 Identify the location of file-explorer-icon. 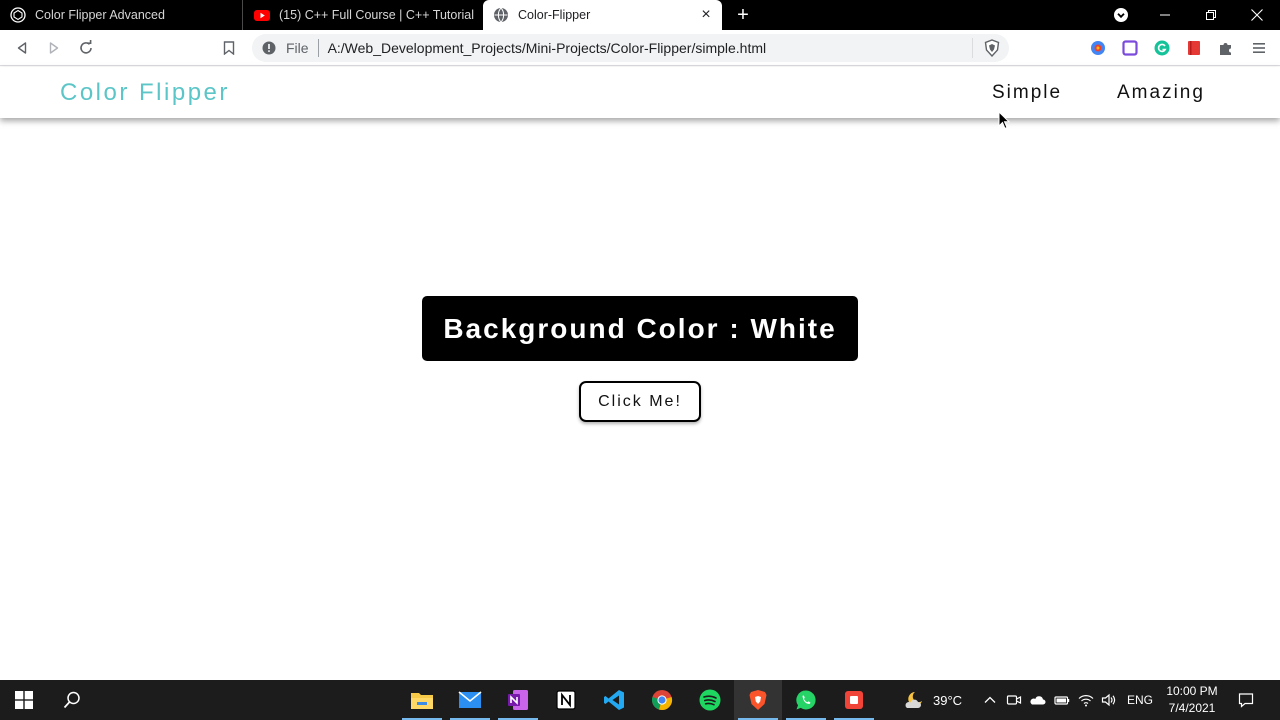
(422, 701).